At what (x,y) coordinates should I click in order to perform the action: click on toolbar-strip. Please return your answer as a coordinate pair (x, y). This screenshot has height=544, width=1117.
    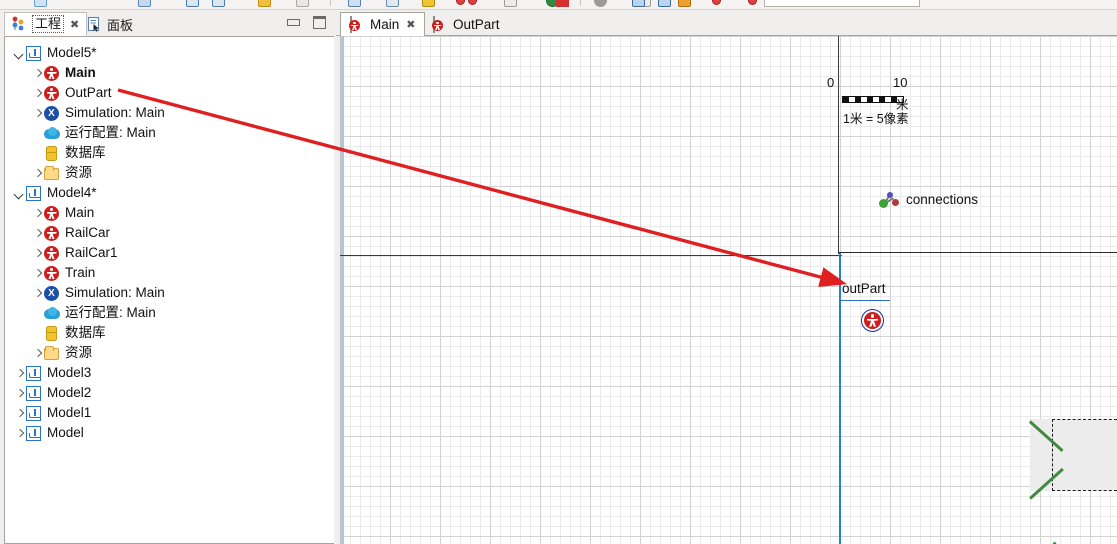
    Looking at the image, I should click on (558, 5).